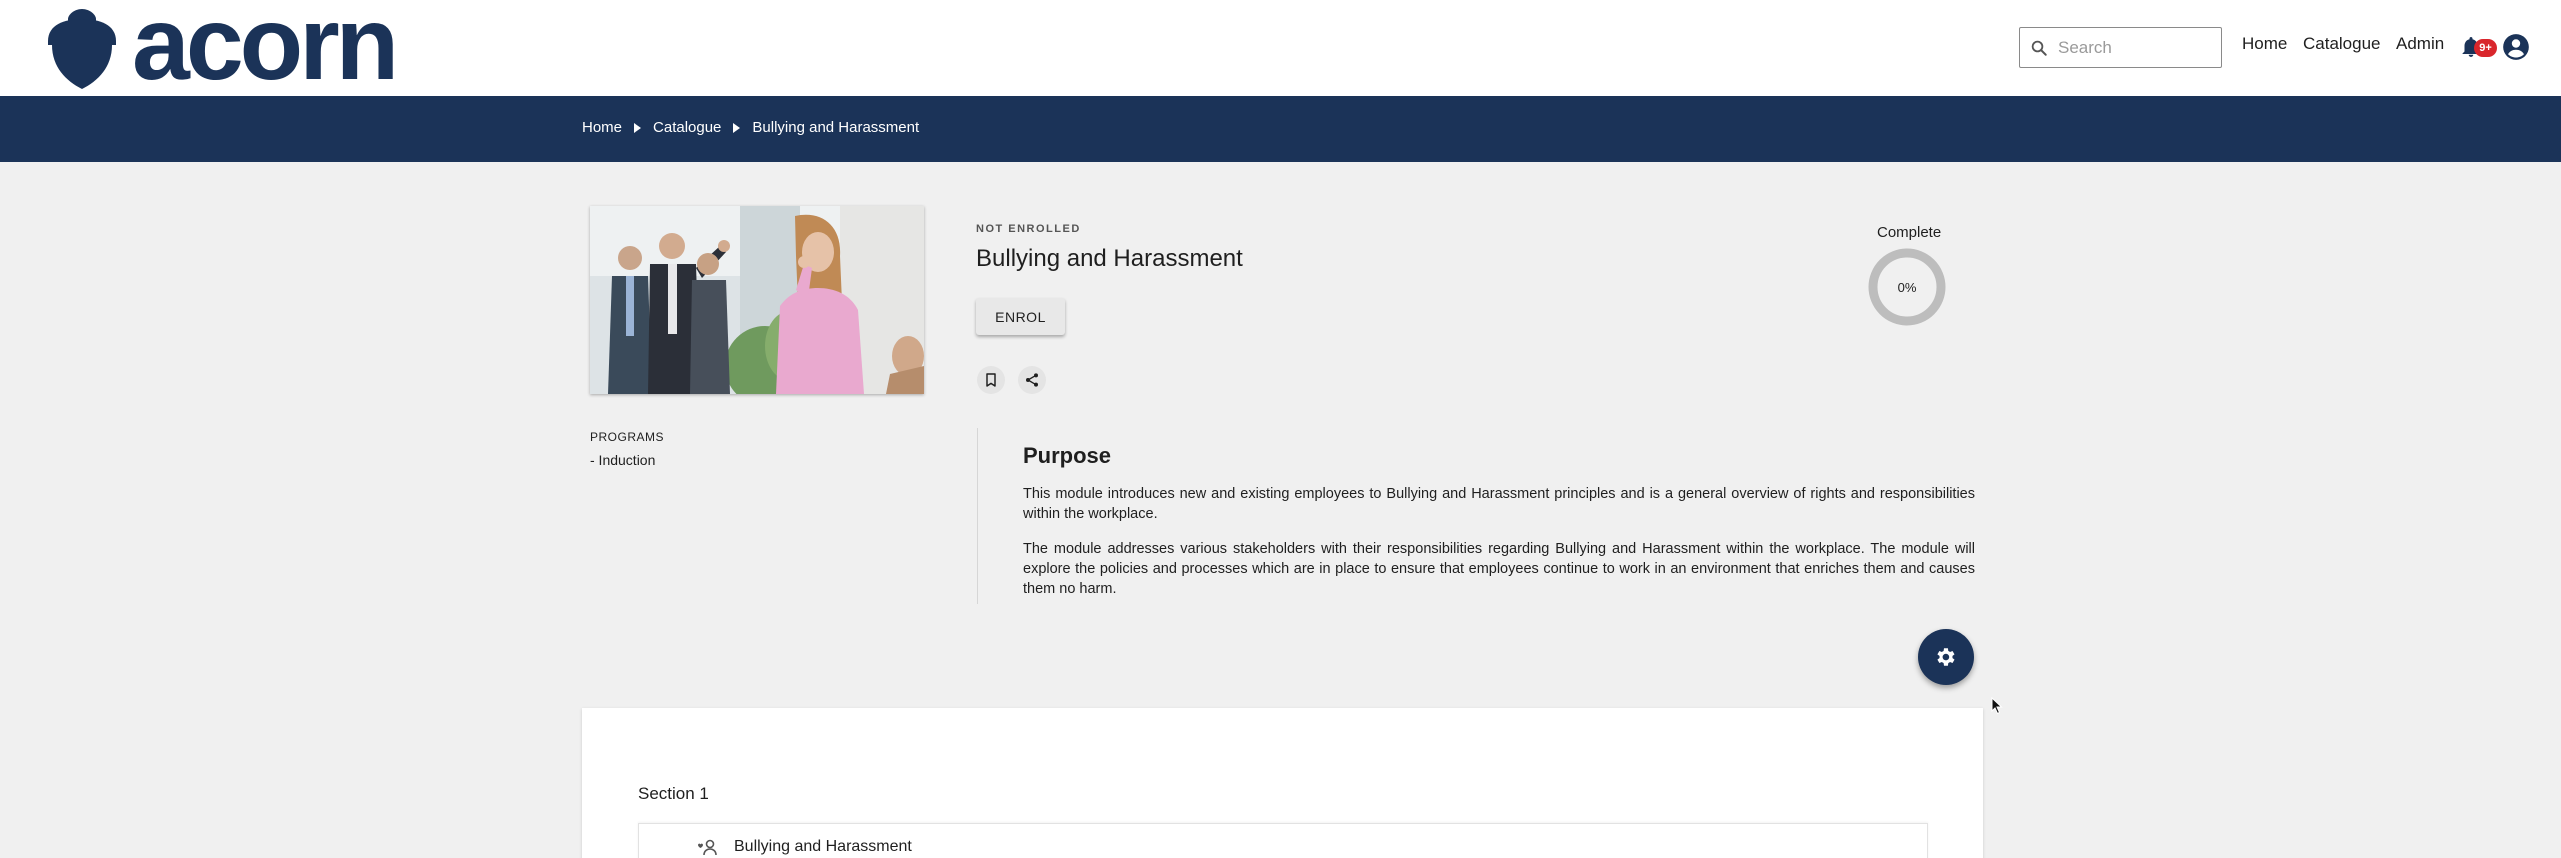 The height and width of the screenshot is (858, 2561). What do you see at coordinates (1283, 840) in the screenshot?
I see `activity-row: Bullying and Harassment` at bounding box center [1283, 840].